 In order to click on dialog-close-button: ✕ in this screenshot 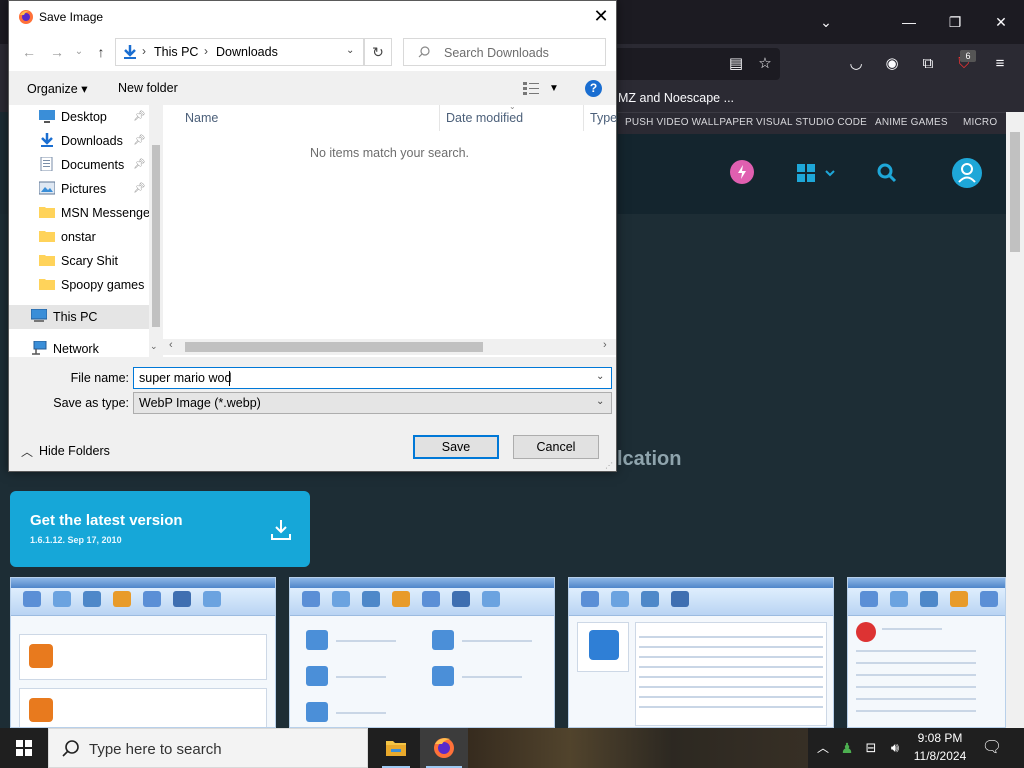, I will do `click(601, 17)`.